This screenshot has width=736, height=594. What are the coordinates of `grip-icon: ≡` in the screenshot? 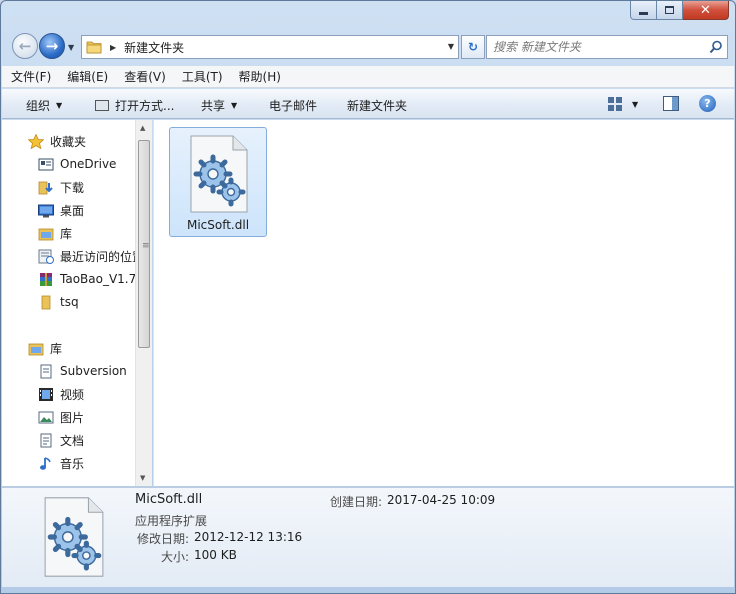 It's located at (146, 246).